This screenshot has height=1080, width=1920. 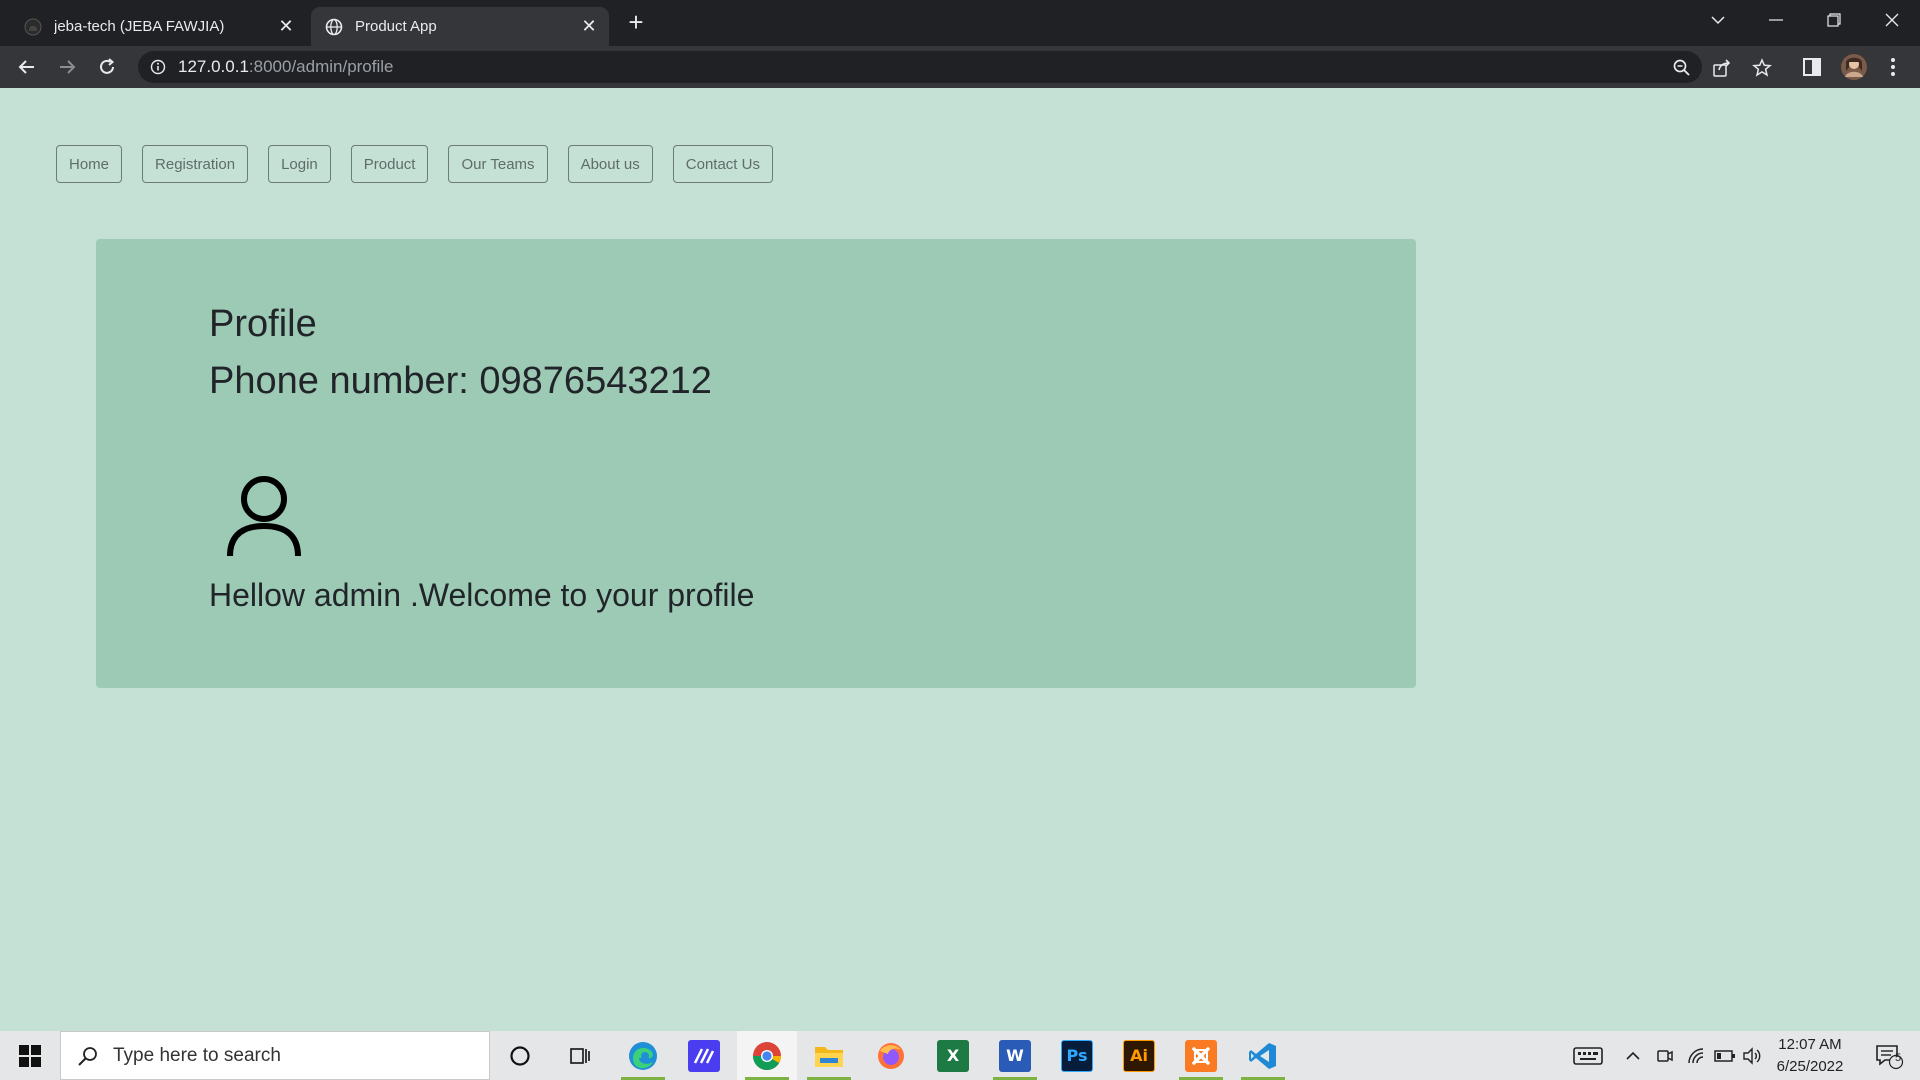 What do you see at coordinates (334, 27) in the screenshot?
I see `globe-icon` at bounding box center [334, 27].